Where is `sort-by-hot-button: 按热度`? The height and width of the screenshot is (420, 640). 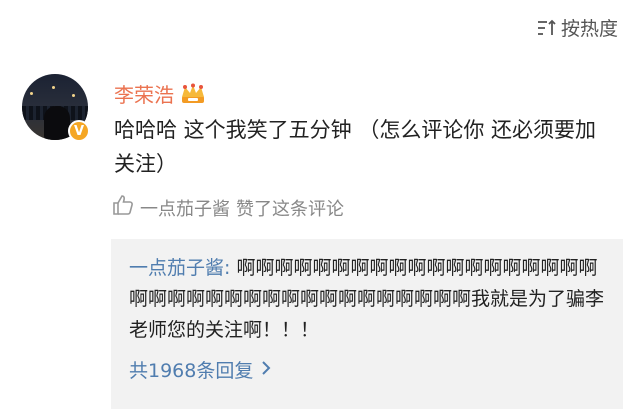
sort-by-hot-button: 按热度 is located at coordinates (577, 27).